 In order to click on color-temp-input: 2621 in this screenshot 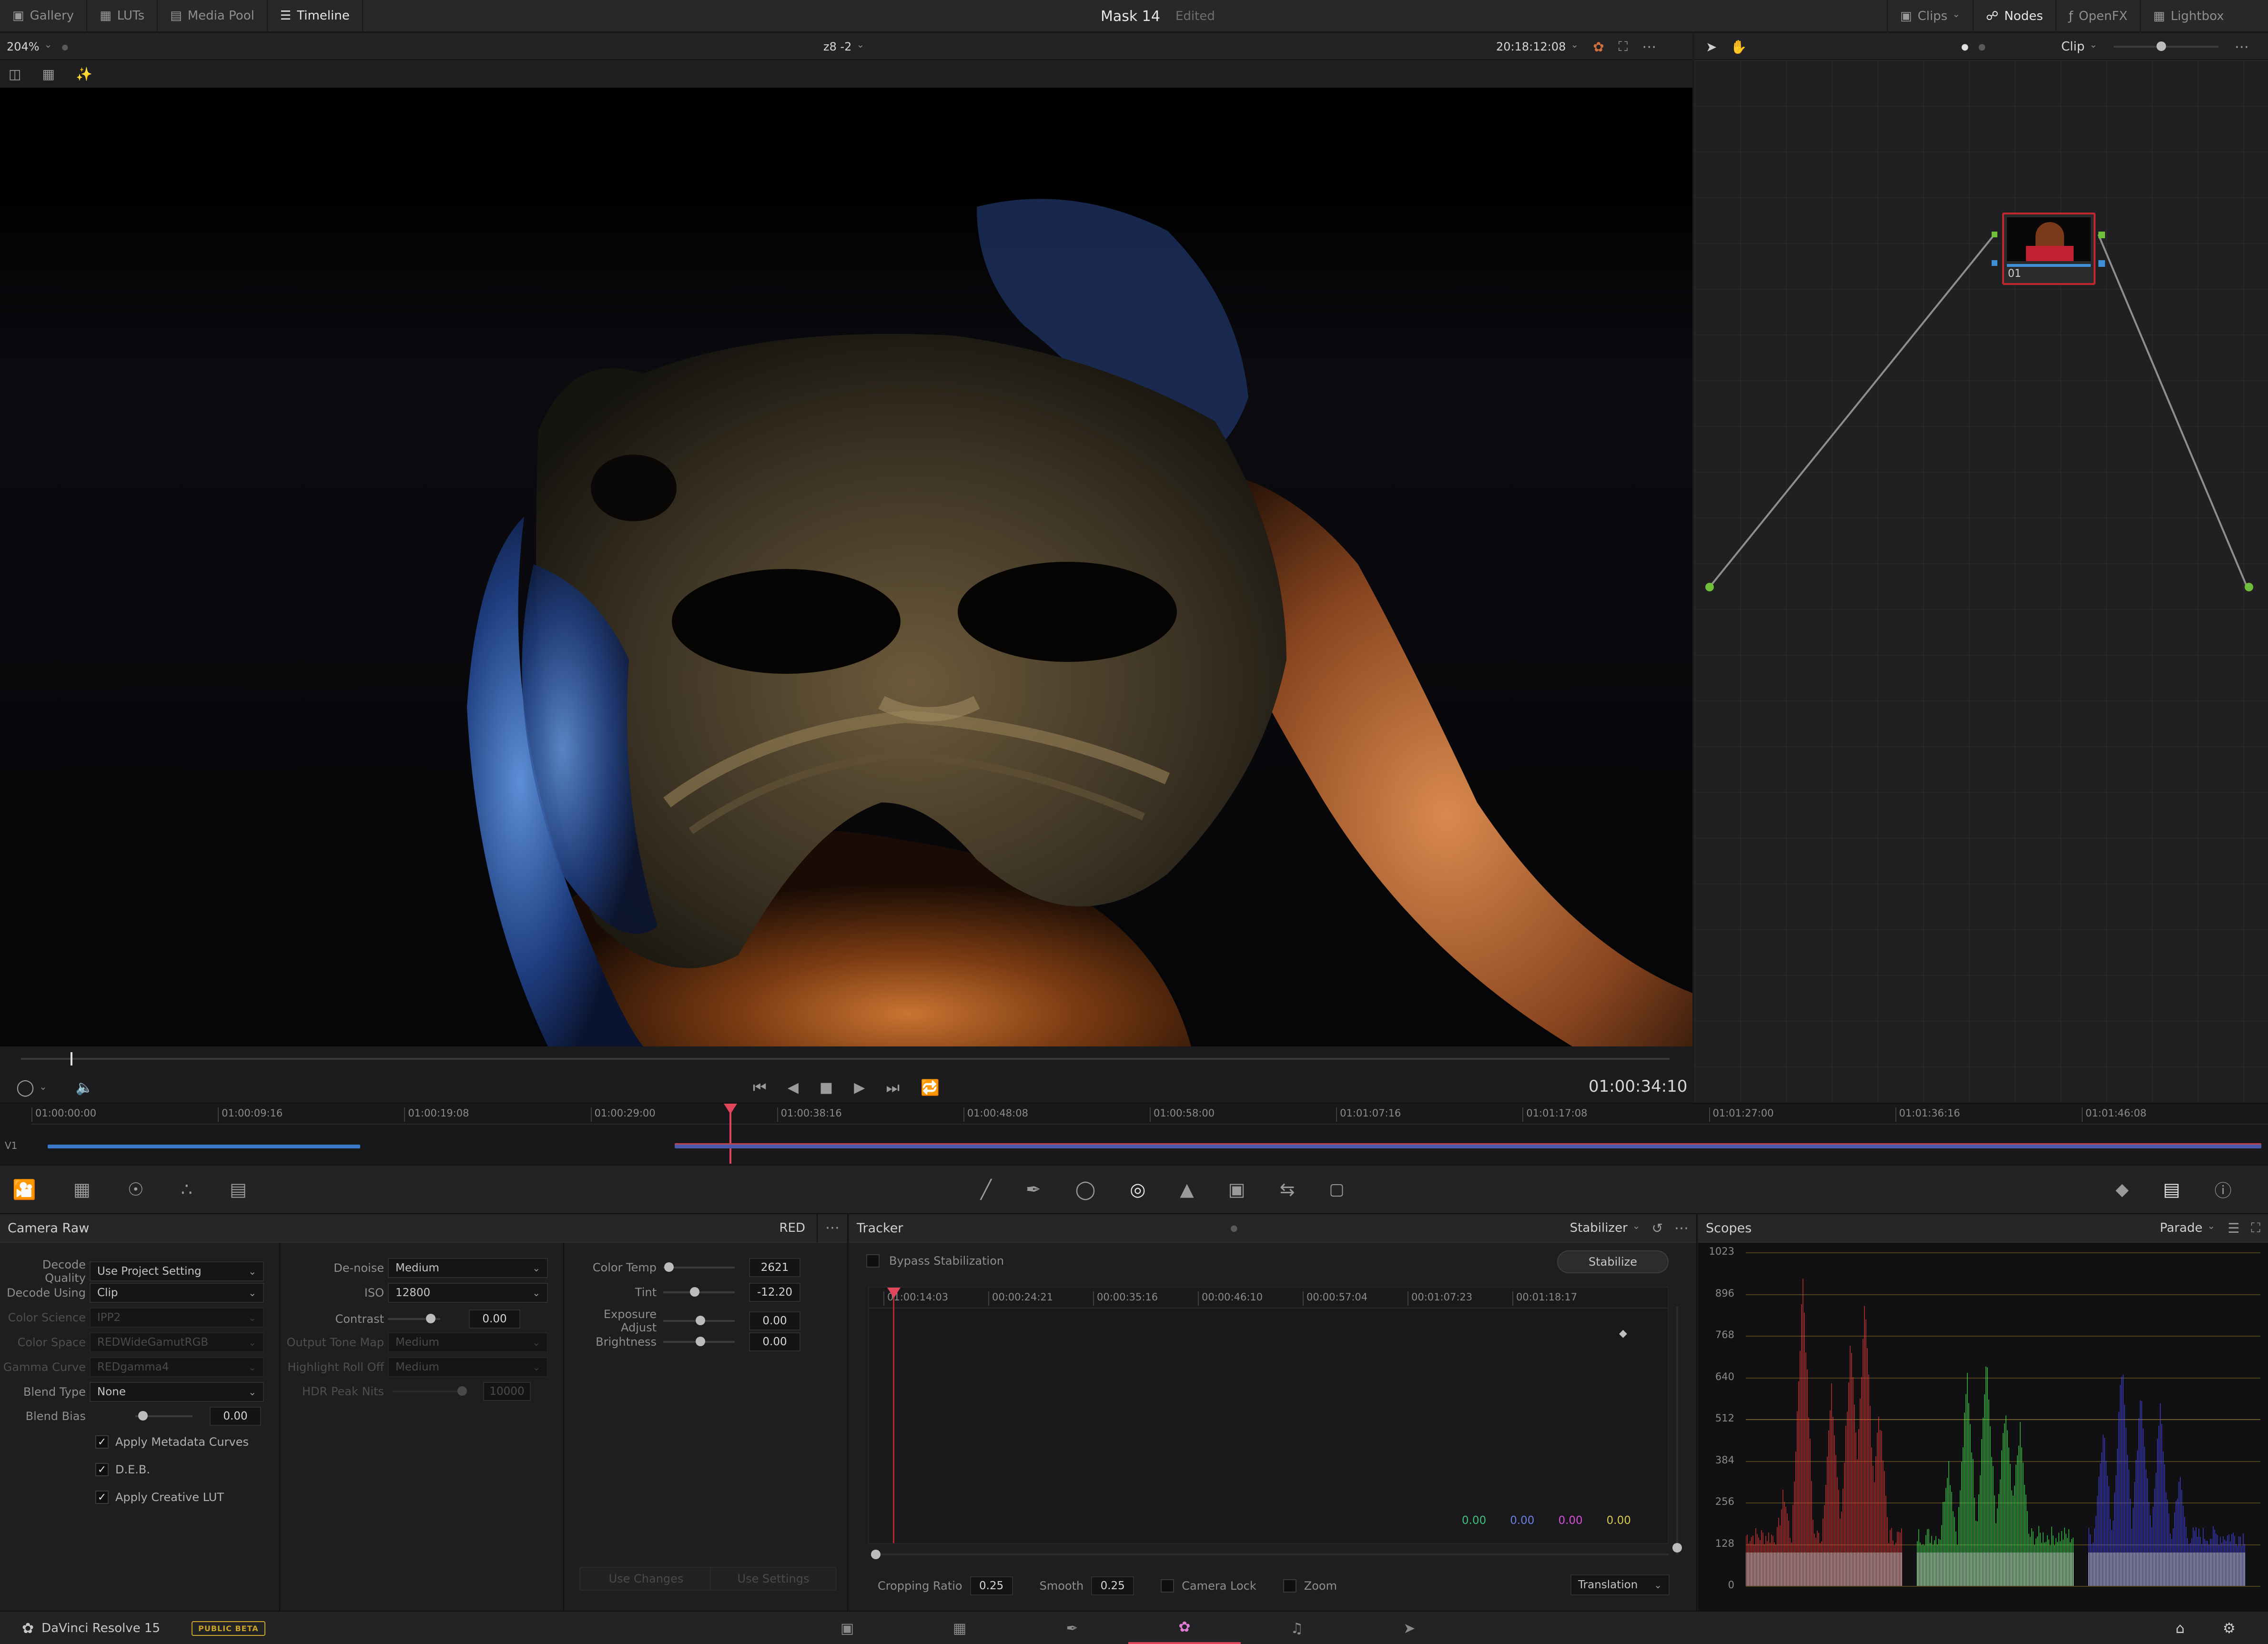, I will do `click(774, 1267)`.